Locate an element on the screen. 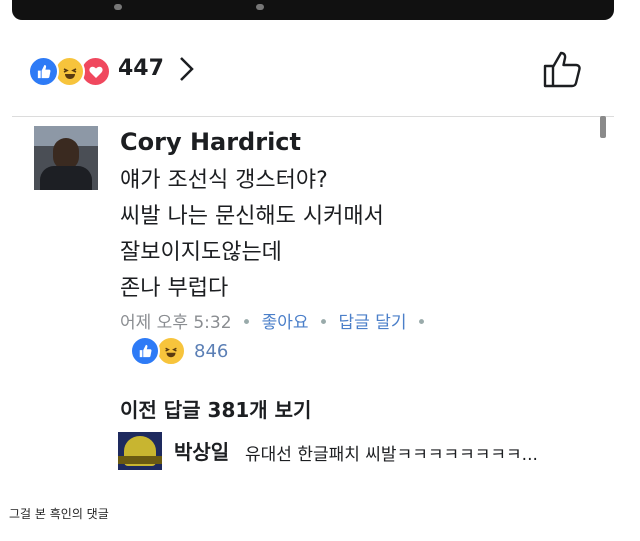 The height and width of the screenshot is (541, 640). avatar-band is located at coordinates (140, 460).